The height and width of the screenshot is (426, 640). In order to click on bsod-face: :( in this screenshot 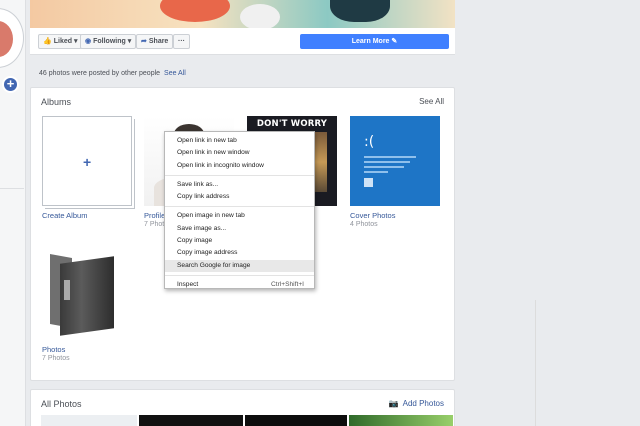, I will do `click(369, 142)`.